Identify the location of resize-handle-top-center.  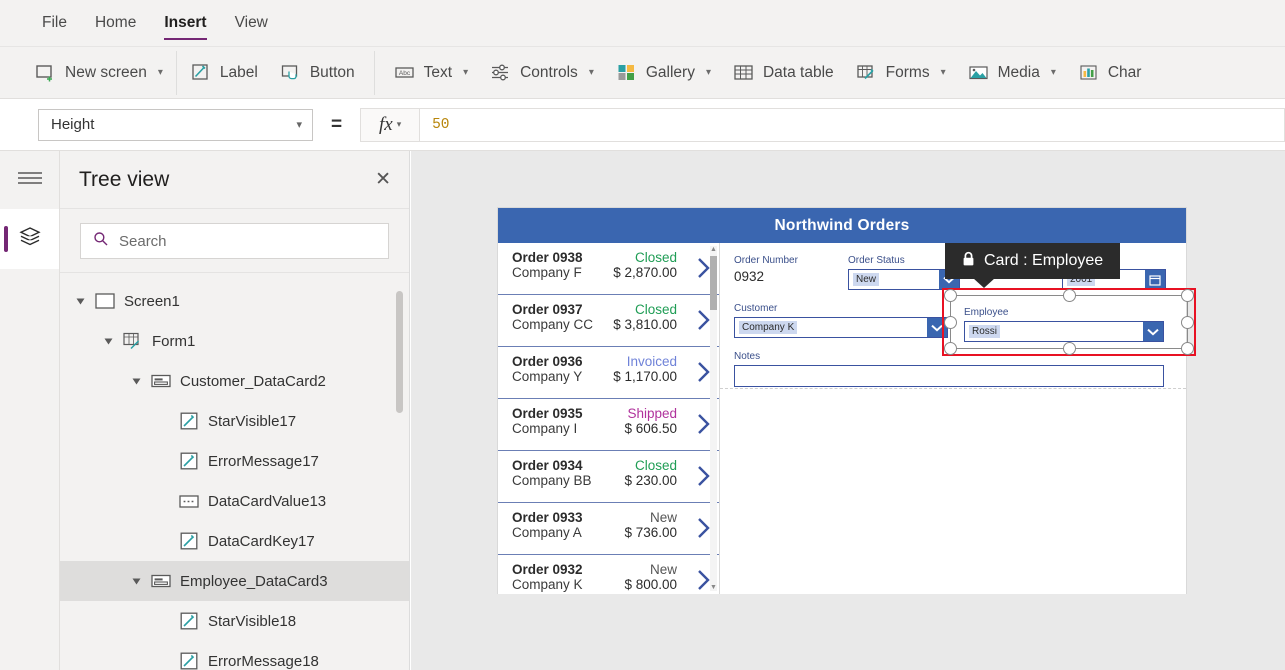
(1069, 295).